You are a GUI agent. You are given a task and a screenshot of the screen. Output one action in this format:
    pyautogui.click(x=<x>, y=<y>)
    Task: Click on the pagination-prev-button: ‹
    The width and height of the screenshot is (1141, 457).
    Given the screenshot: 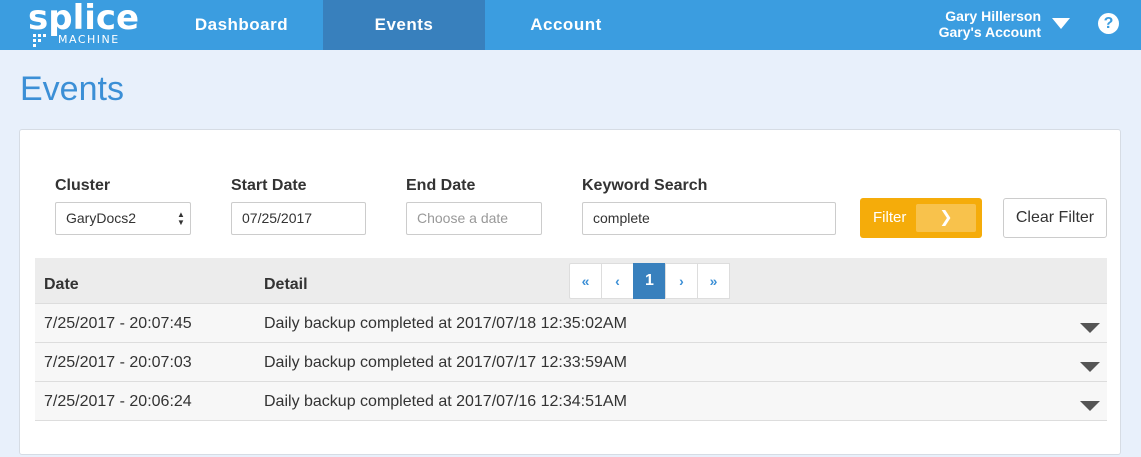 What is the action you would take?
    pyautogui.click(x=617, y=281)
    